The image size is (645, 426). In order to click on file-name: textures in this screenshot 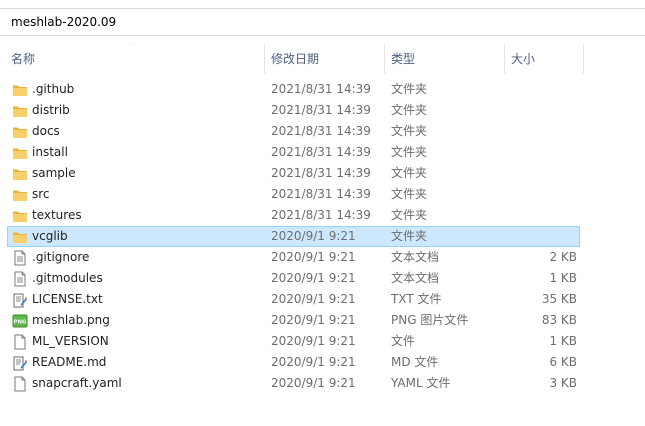, I will do `click(57, 215)`.